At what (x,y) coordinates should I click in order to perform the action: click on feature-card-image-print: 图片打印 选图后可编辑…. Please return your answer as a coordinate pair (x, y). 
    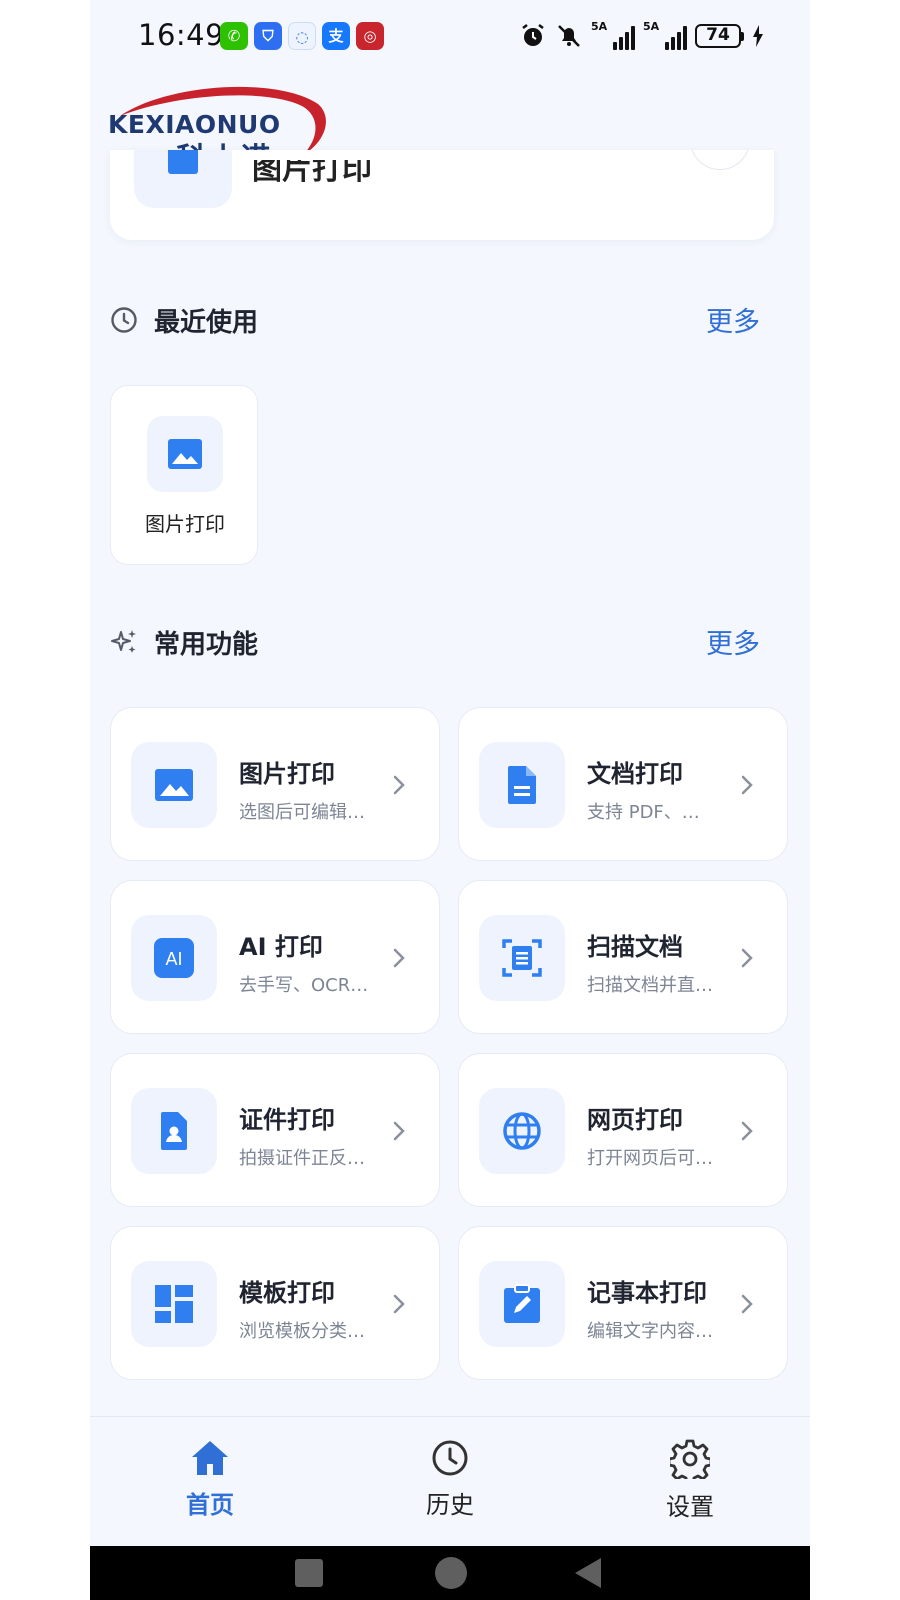
    Looking at the image, I should click on (275, 784).